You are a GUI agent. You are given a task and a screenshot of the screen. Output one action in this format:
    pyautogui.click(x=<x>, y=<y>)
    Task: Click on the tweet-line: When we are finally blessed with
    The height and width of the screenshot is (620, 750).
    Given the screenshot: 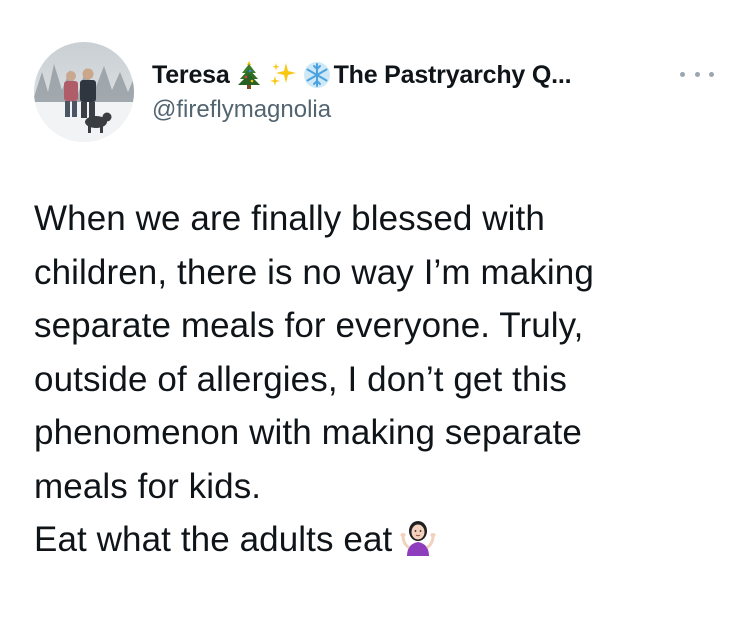 What is the action you would take?
    pyautogui.click(x=289, y=218)
    